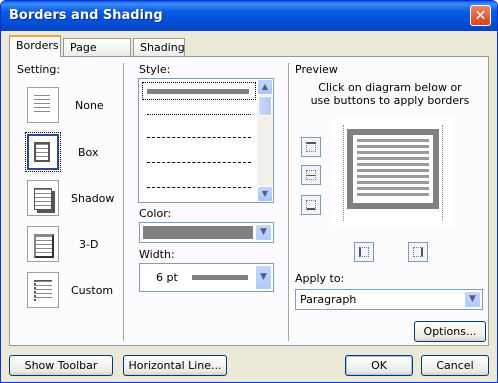 Image resolution: width=498 pixels, height=383 pixels. What do you see at coordinates (328, 299) in the screenshot?
I see `apply-to-value: Paragraph` at bounding box center [328, 299].